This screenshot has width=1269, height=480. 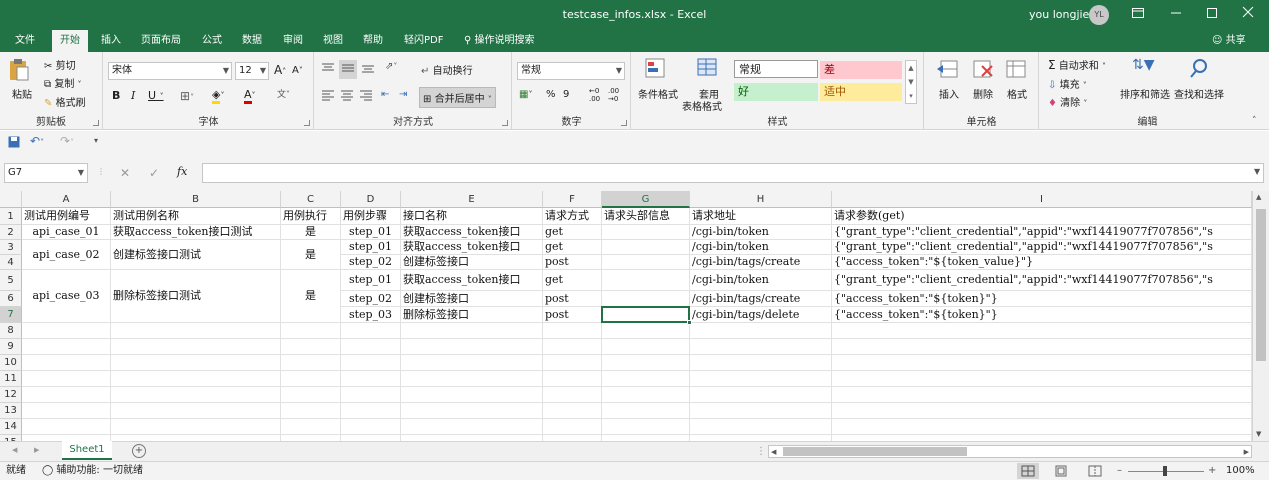 What do you see at coordinates (572, 314) in the screenshot?
I see `method-cell: post` at bounding box center [572, 314].